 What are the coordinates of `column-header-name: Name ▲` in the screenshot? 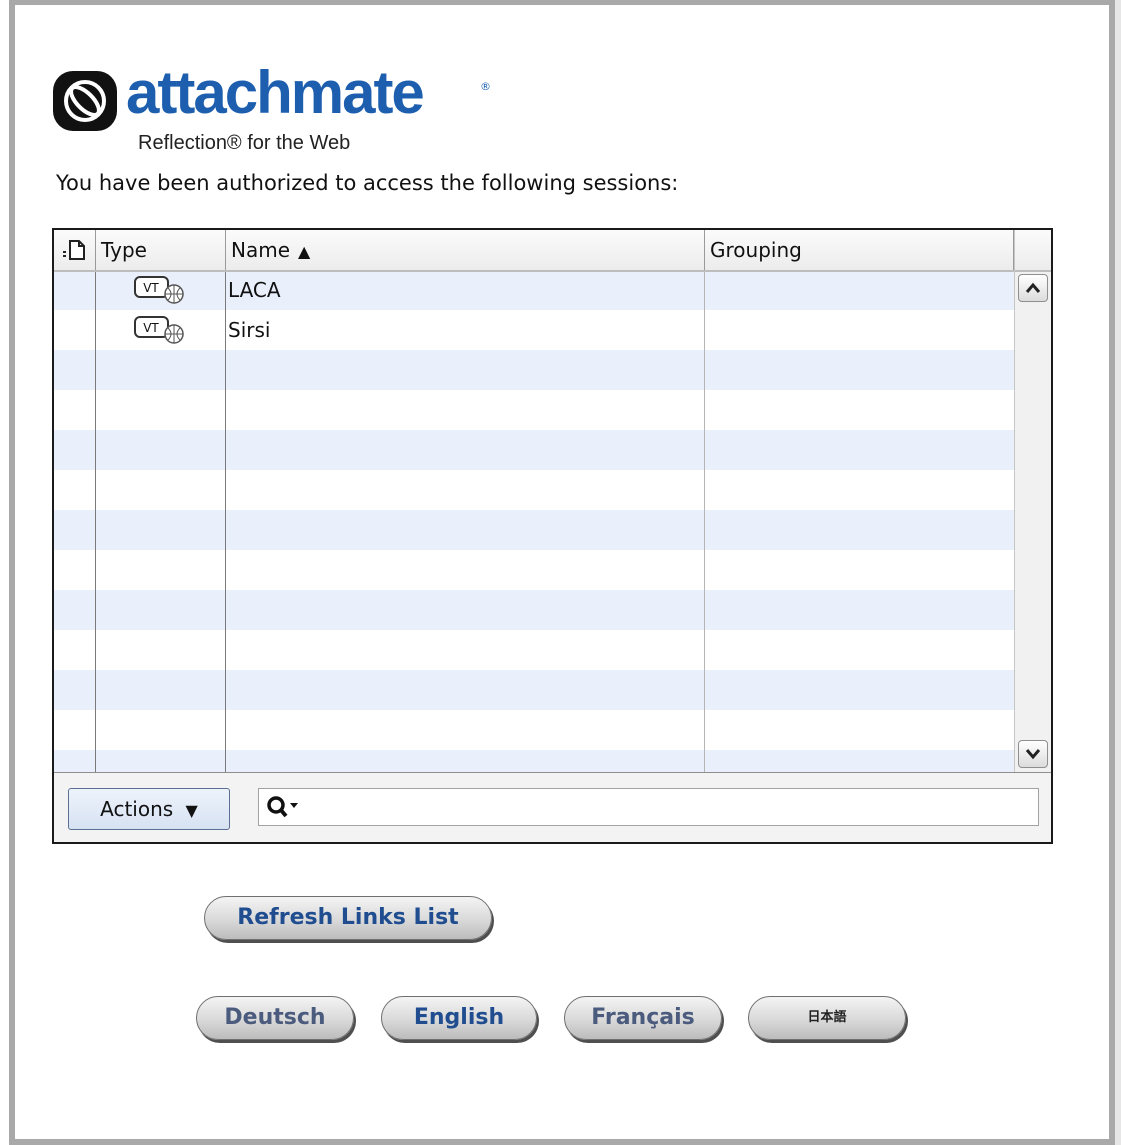 It's located at (465, 250).